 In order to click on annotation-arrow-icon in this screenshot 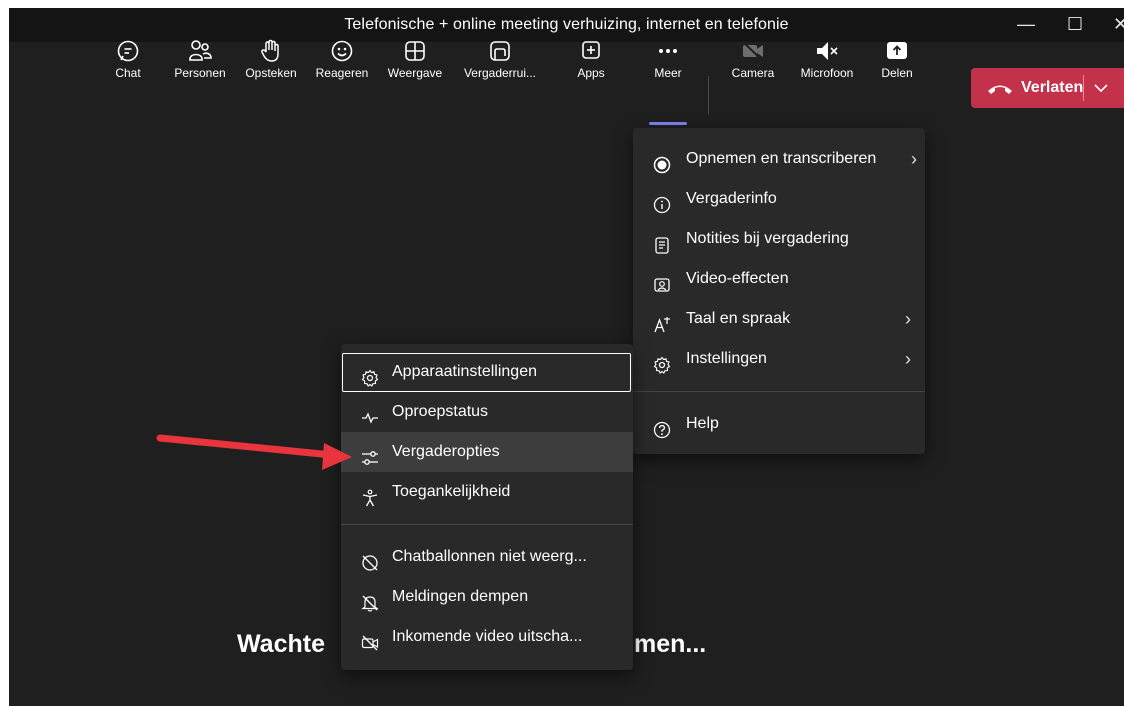, I will do `click(254, 452)`.